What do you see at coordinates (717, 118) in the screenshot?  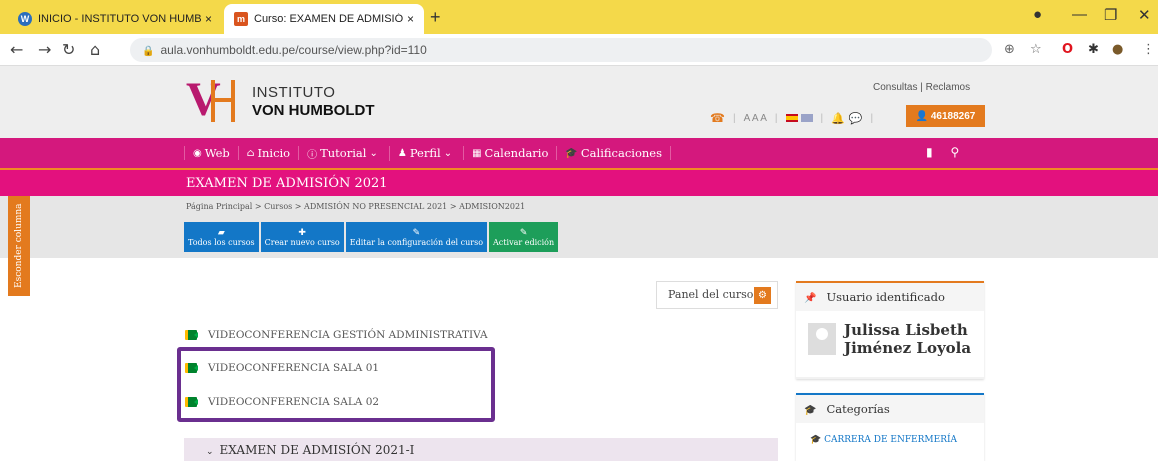 I see `phone-icon: ☎` at bounding box center [717, 118].